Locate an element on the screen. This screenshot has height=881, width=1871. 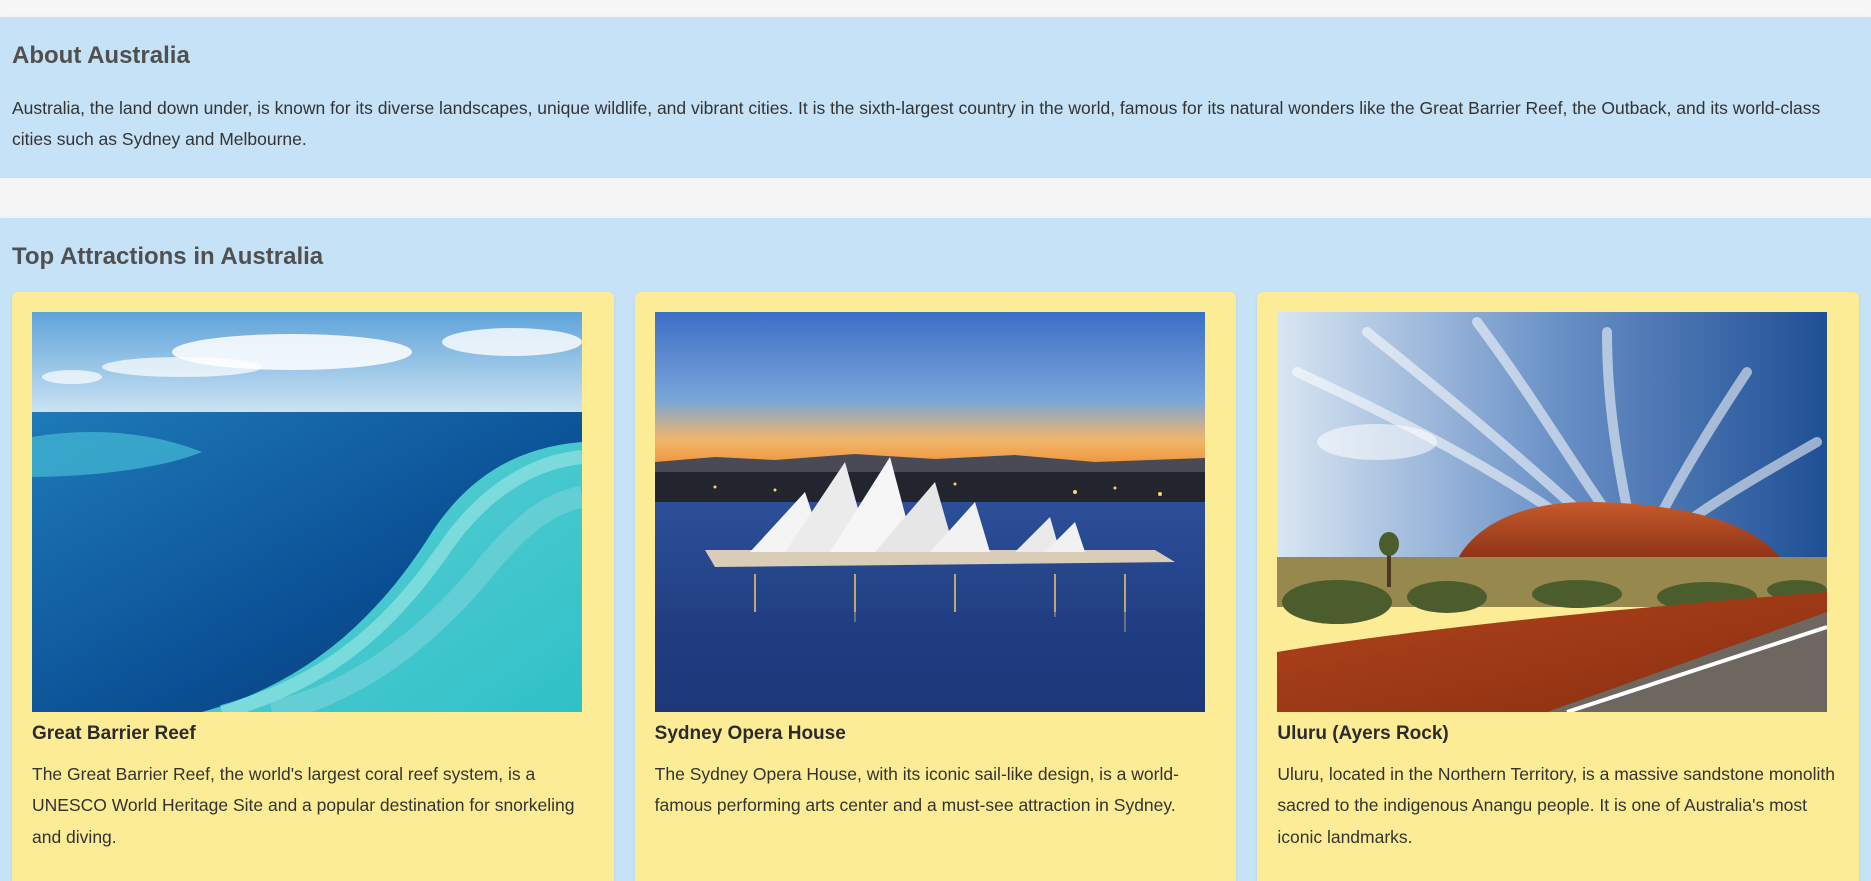
attraction-name: Sydney Opera House is located at coordinates (750, 733).